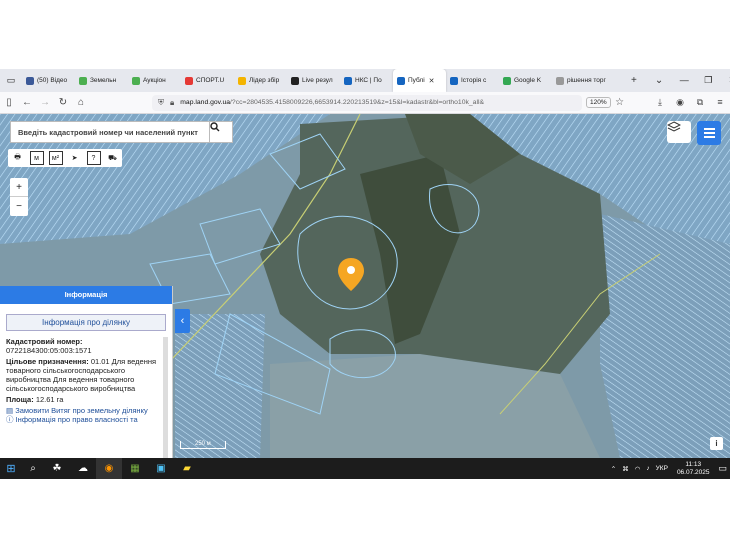 This screenshot has width=730, height=547. What do you see at coordinates (693, 472) in the screenshot?
I see `clock-date: 06.07.2025` at bounding box center [693, 472].